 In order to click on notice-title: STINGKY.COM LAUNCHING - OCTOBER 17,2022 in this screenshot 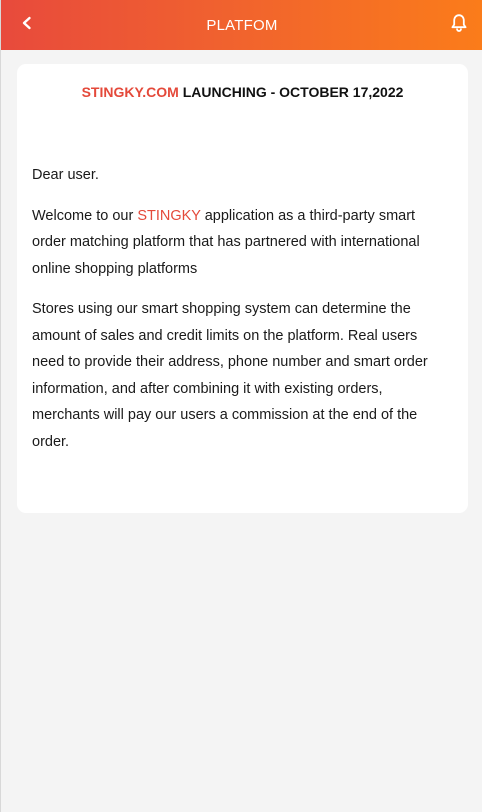, I will do `click(242, 92)`.